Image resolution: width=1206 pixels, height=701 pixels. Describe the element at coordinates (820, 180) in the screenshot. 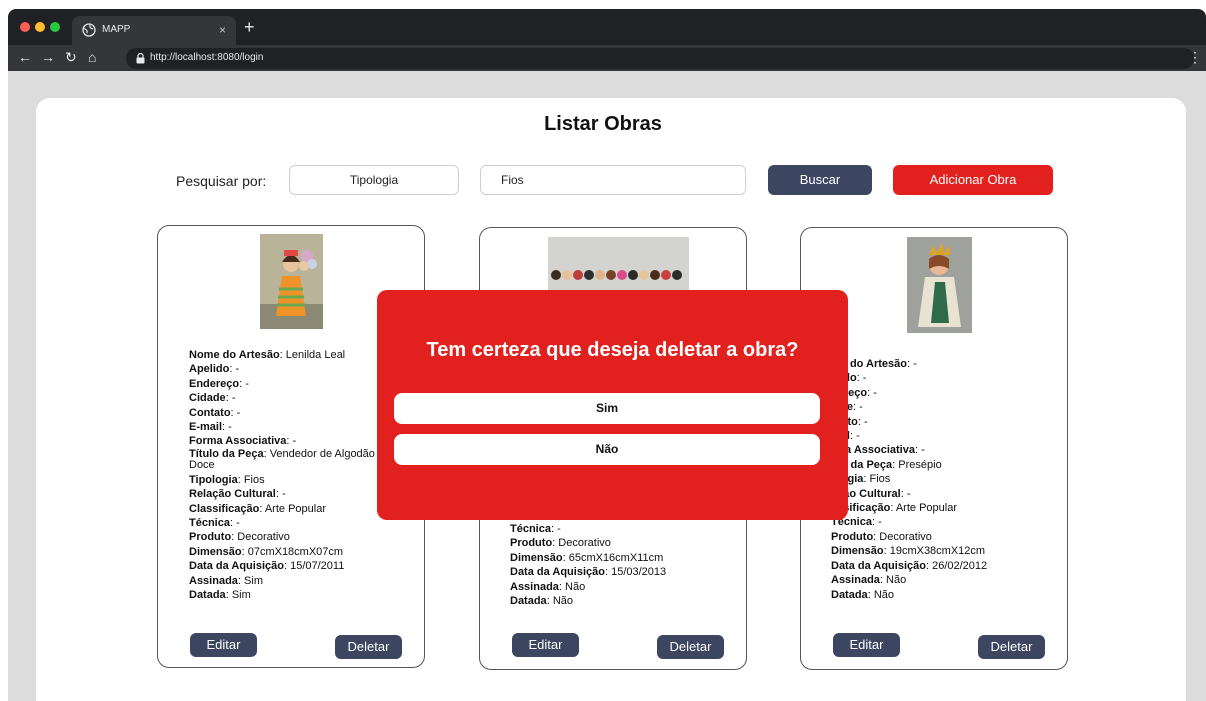

I see `search-button: Buscar` at that location.